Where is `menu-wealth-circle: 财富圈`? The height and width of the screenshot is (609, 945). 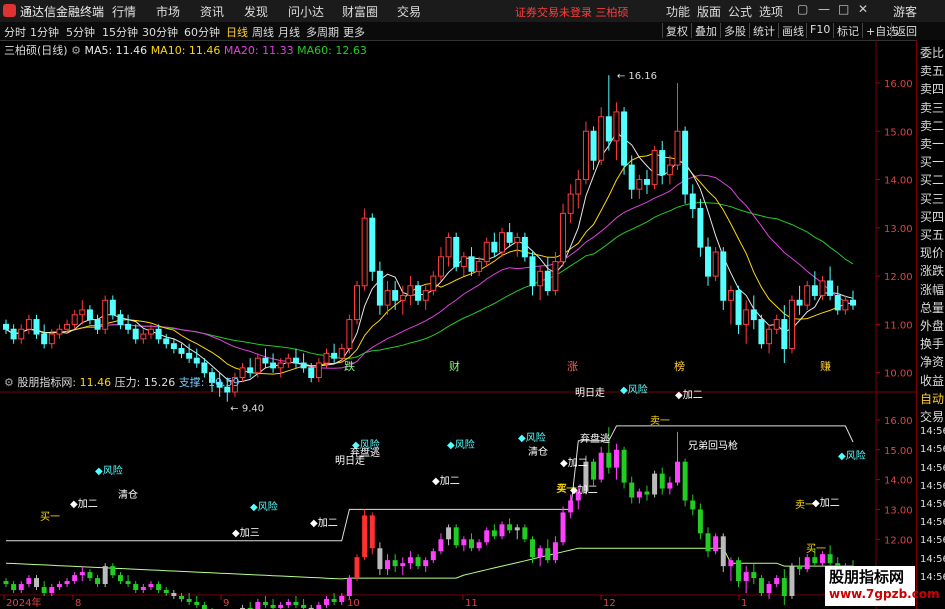 menu-wealth-circle: 财富圈 is located at coordinates (360, 11).